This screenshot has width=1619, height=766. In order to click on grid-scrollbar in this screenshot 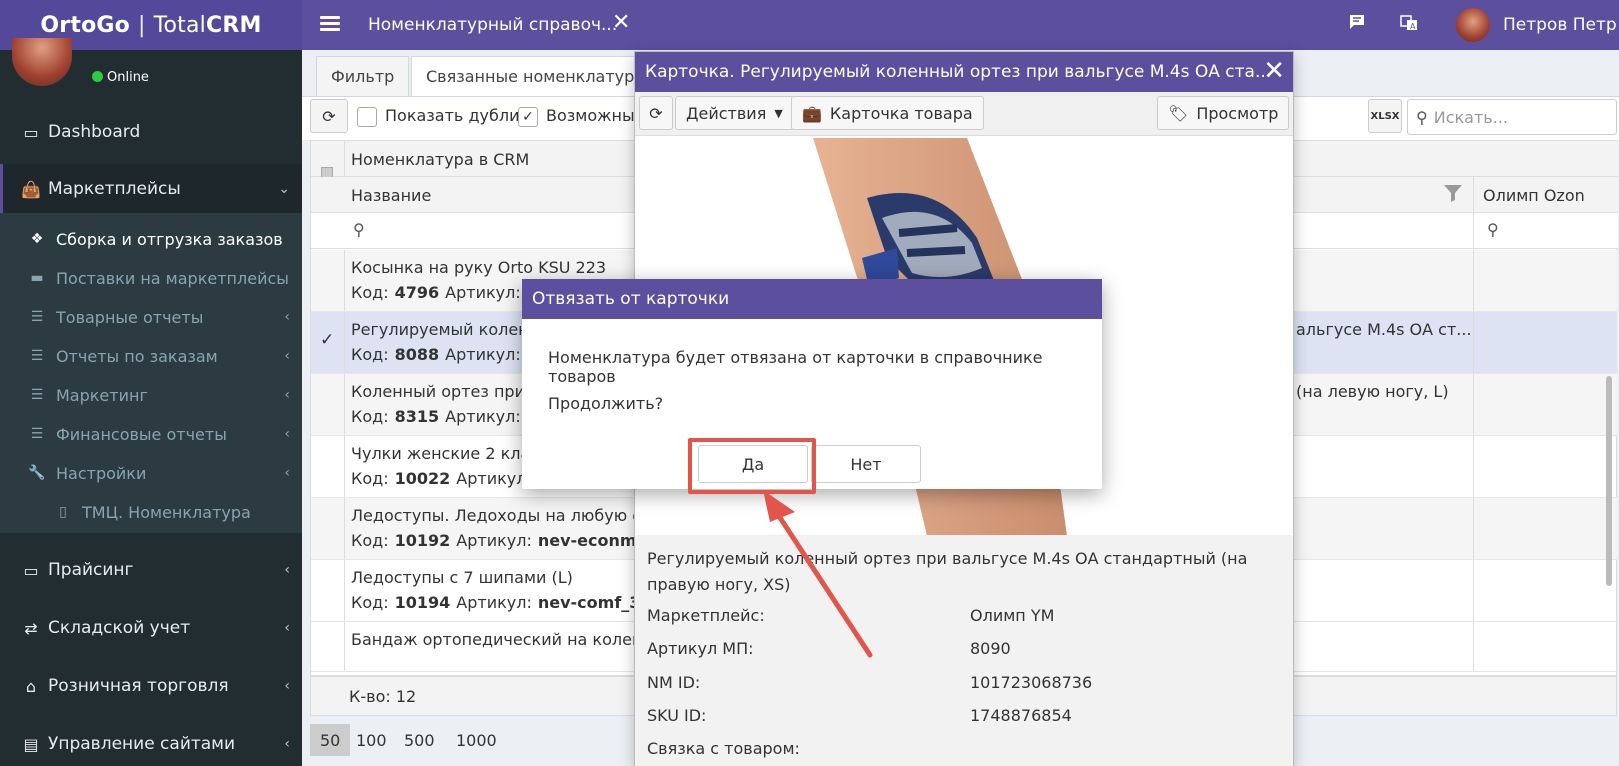, I will do `click(1609, 481)`.